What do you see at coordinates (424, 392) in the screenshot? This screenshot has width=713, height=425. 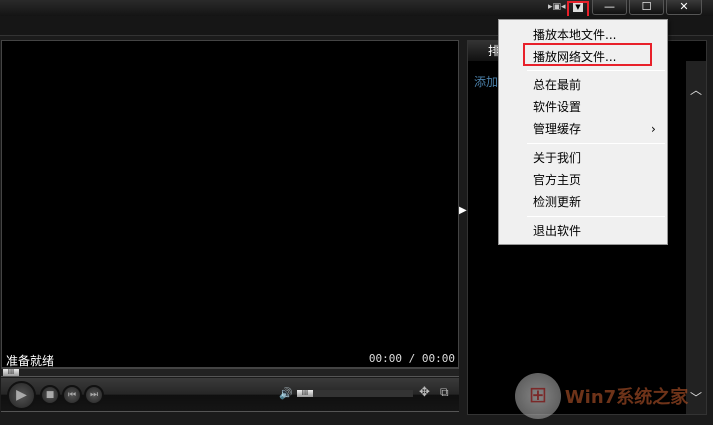 I see `fullscreen-icon: ✥` at bounding box center [424, 392].